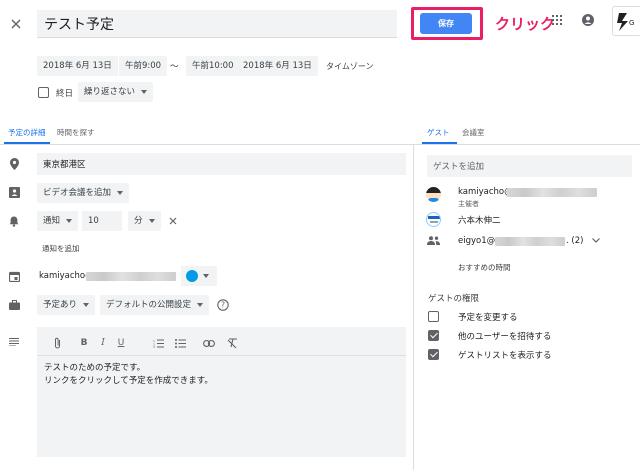 This screenshot has width=640, height=470. What do you see at coordinates (27, 132) in the screenshot?
I see `tab-details: 予定の詳細` at bounding box center [27, 132].